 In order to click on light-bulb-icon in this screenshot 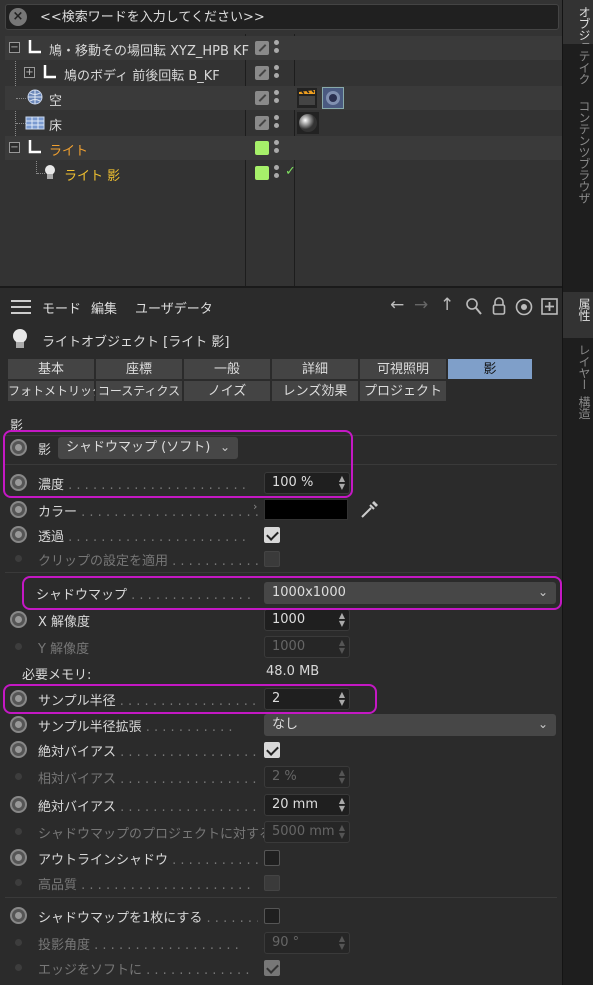, I will do `click(21, 339)`.